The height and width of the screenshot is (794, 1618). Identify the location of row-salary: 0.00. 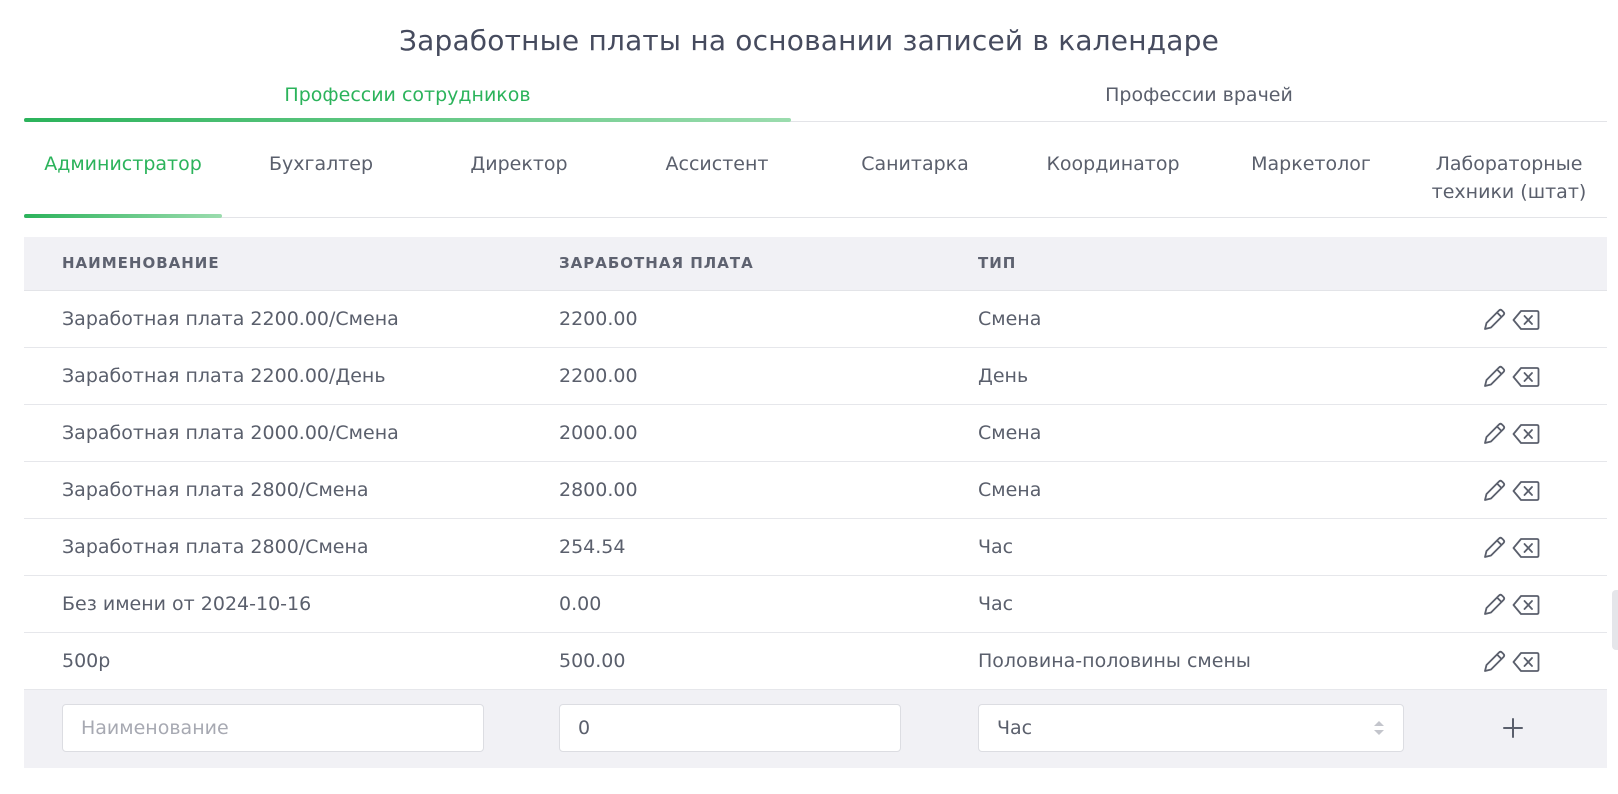
(580, 604).